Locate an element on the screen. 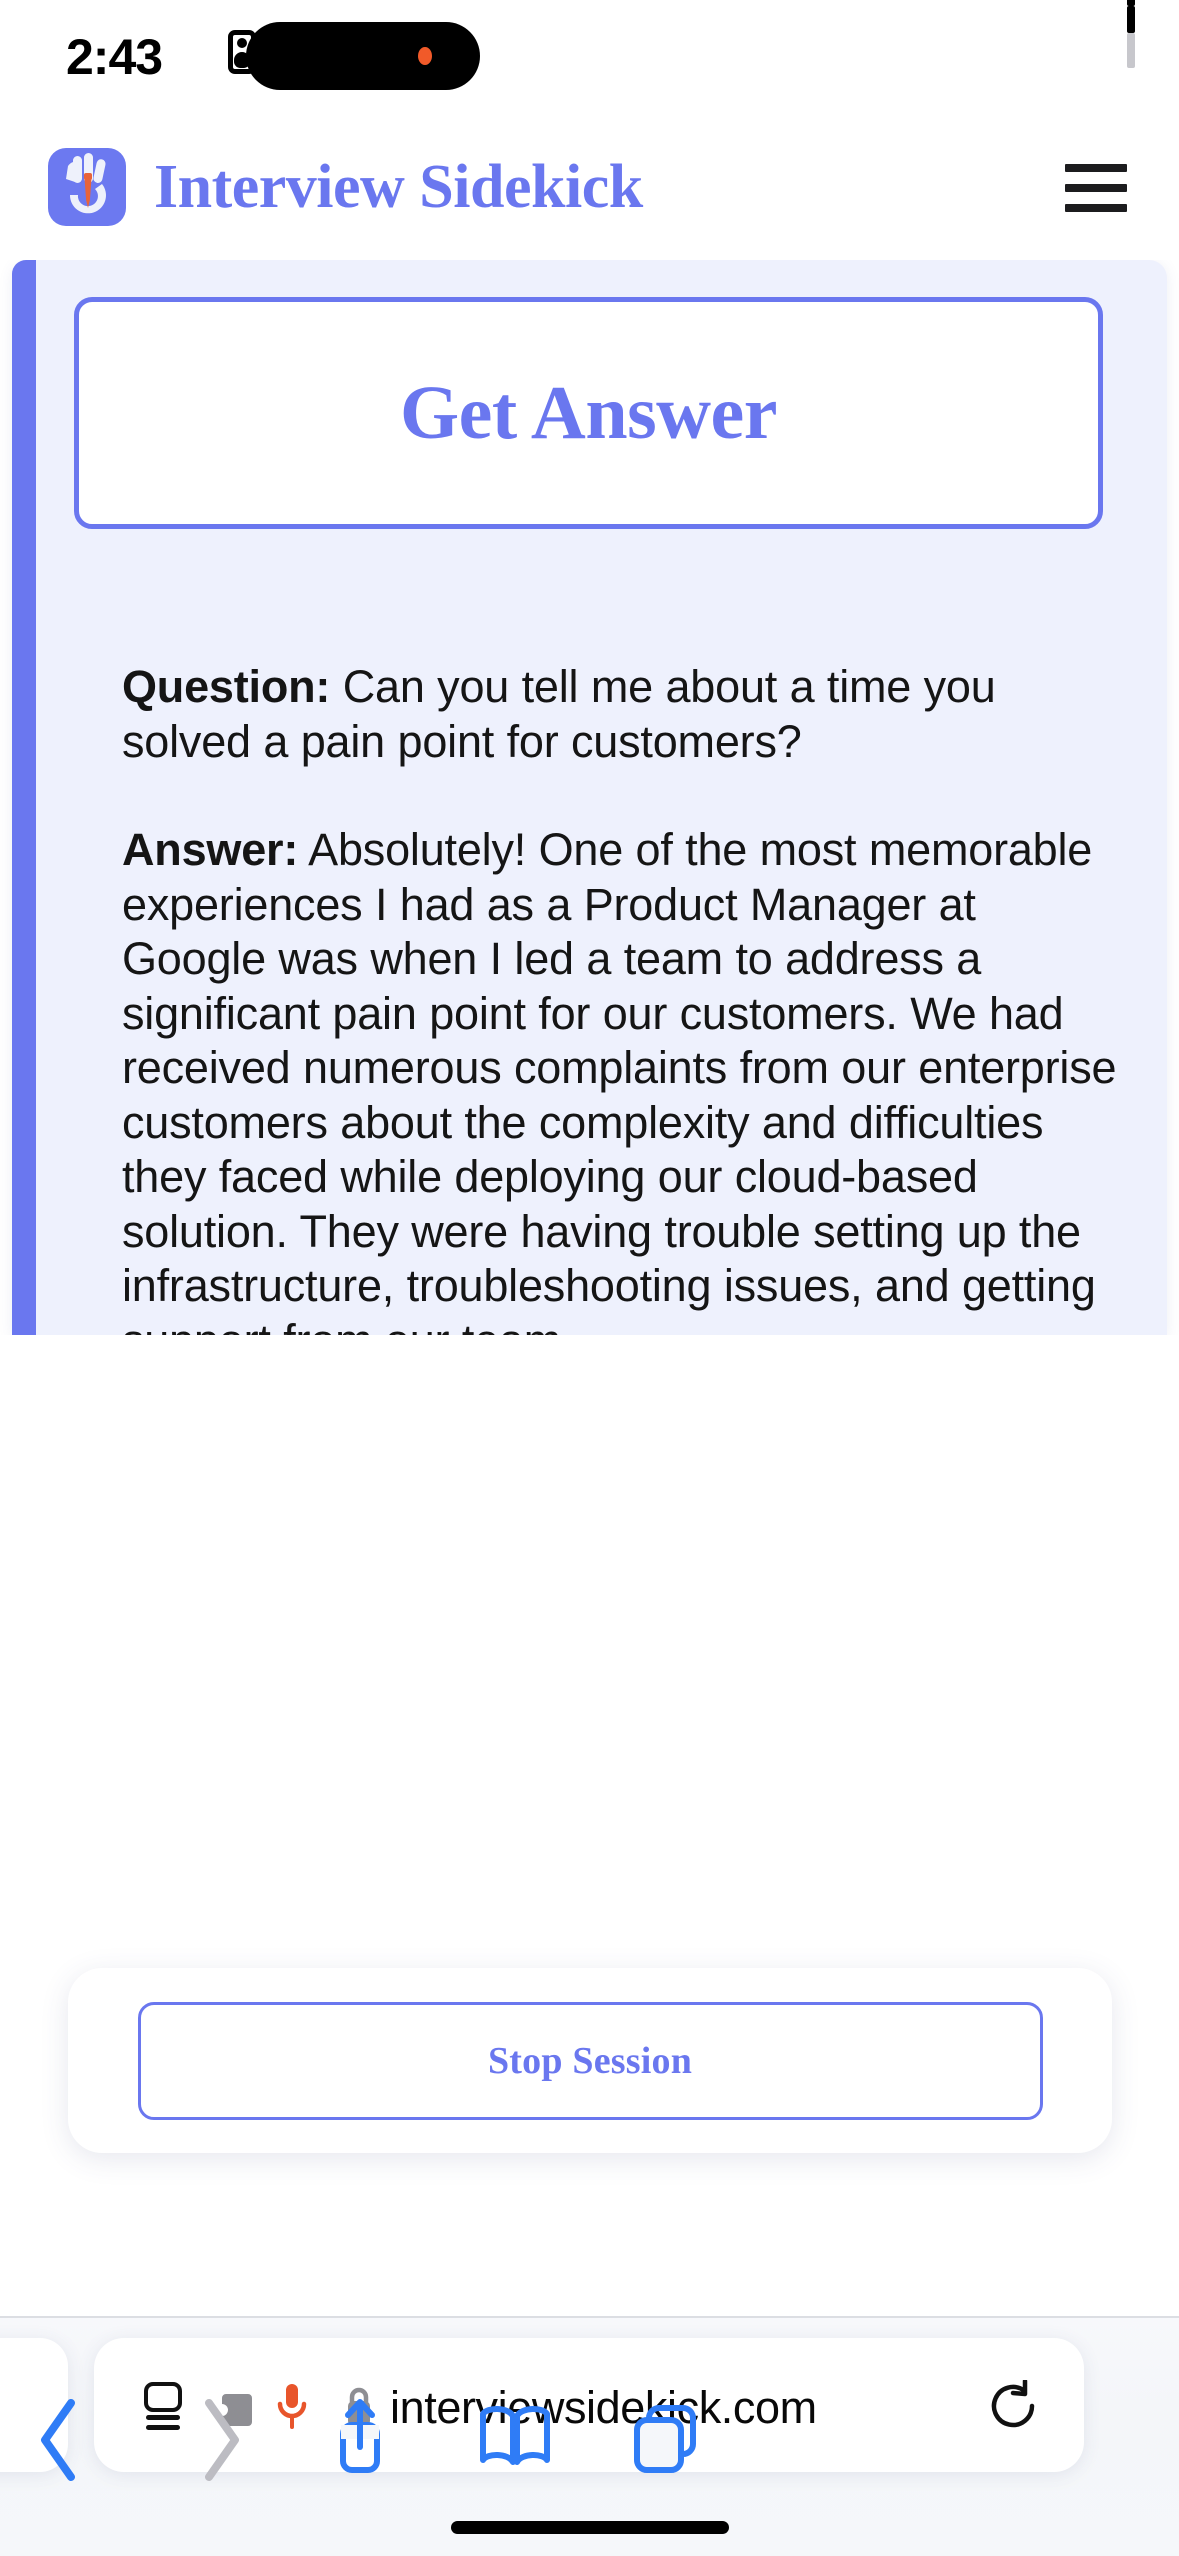 This screenshot has height=2556, width=1179. page-title: Interview Sidekick is located at coordinates (398, 186).